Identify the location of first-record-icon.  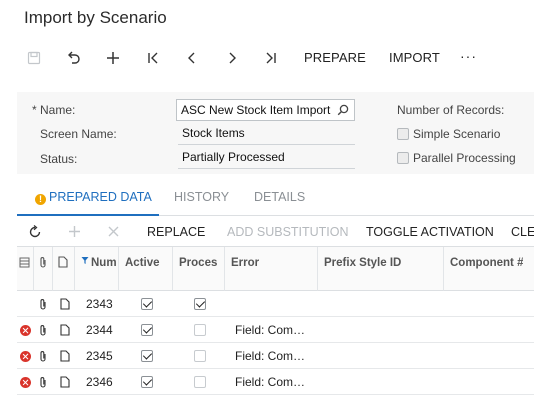
(153, 58).